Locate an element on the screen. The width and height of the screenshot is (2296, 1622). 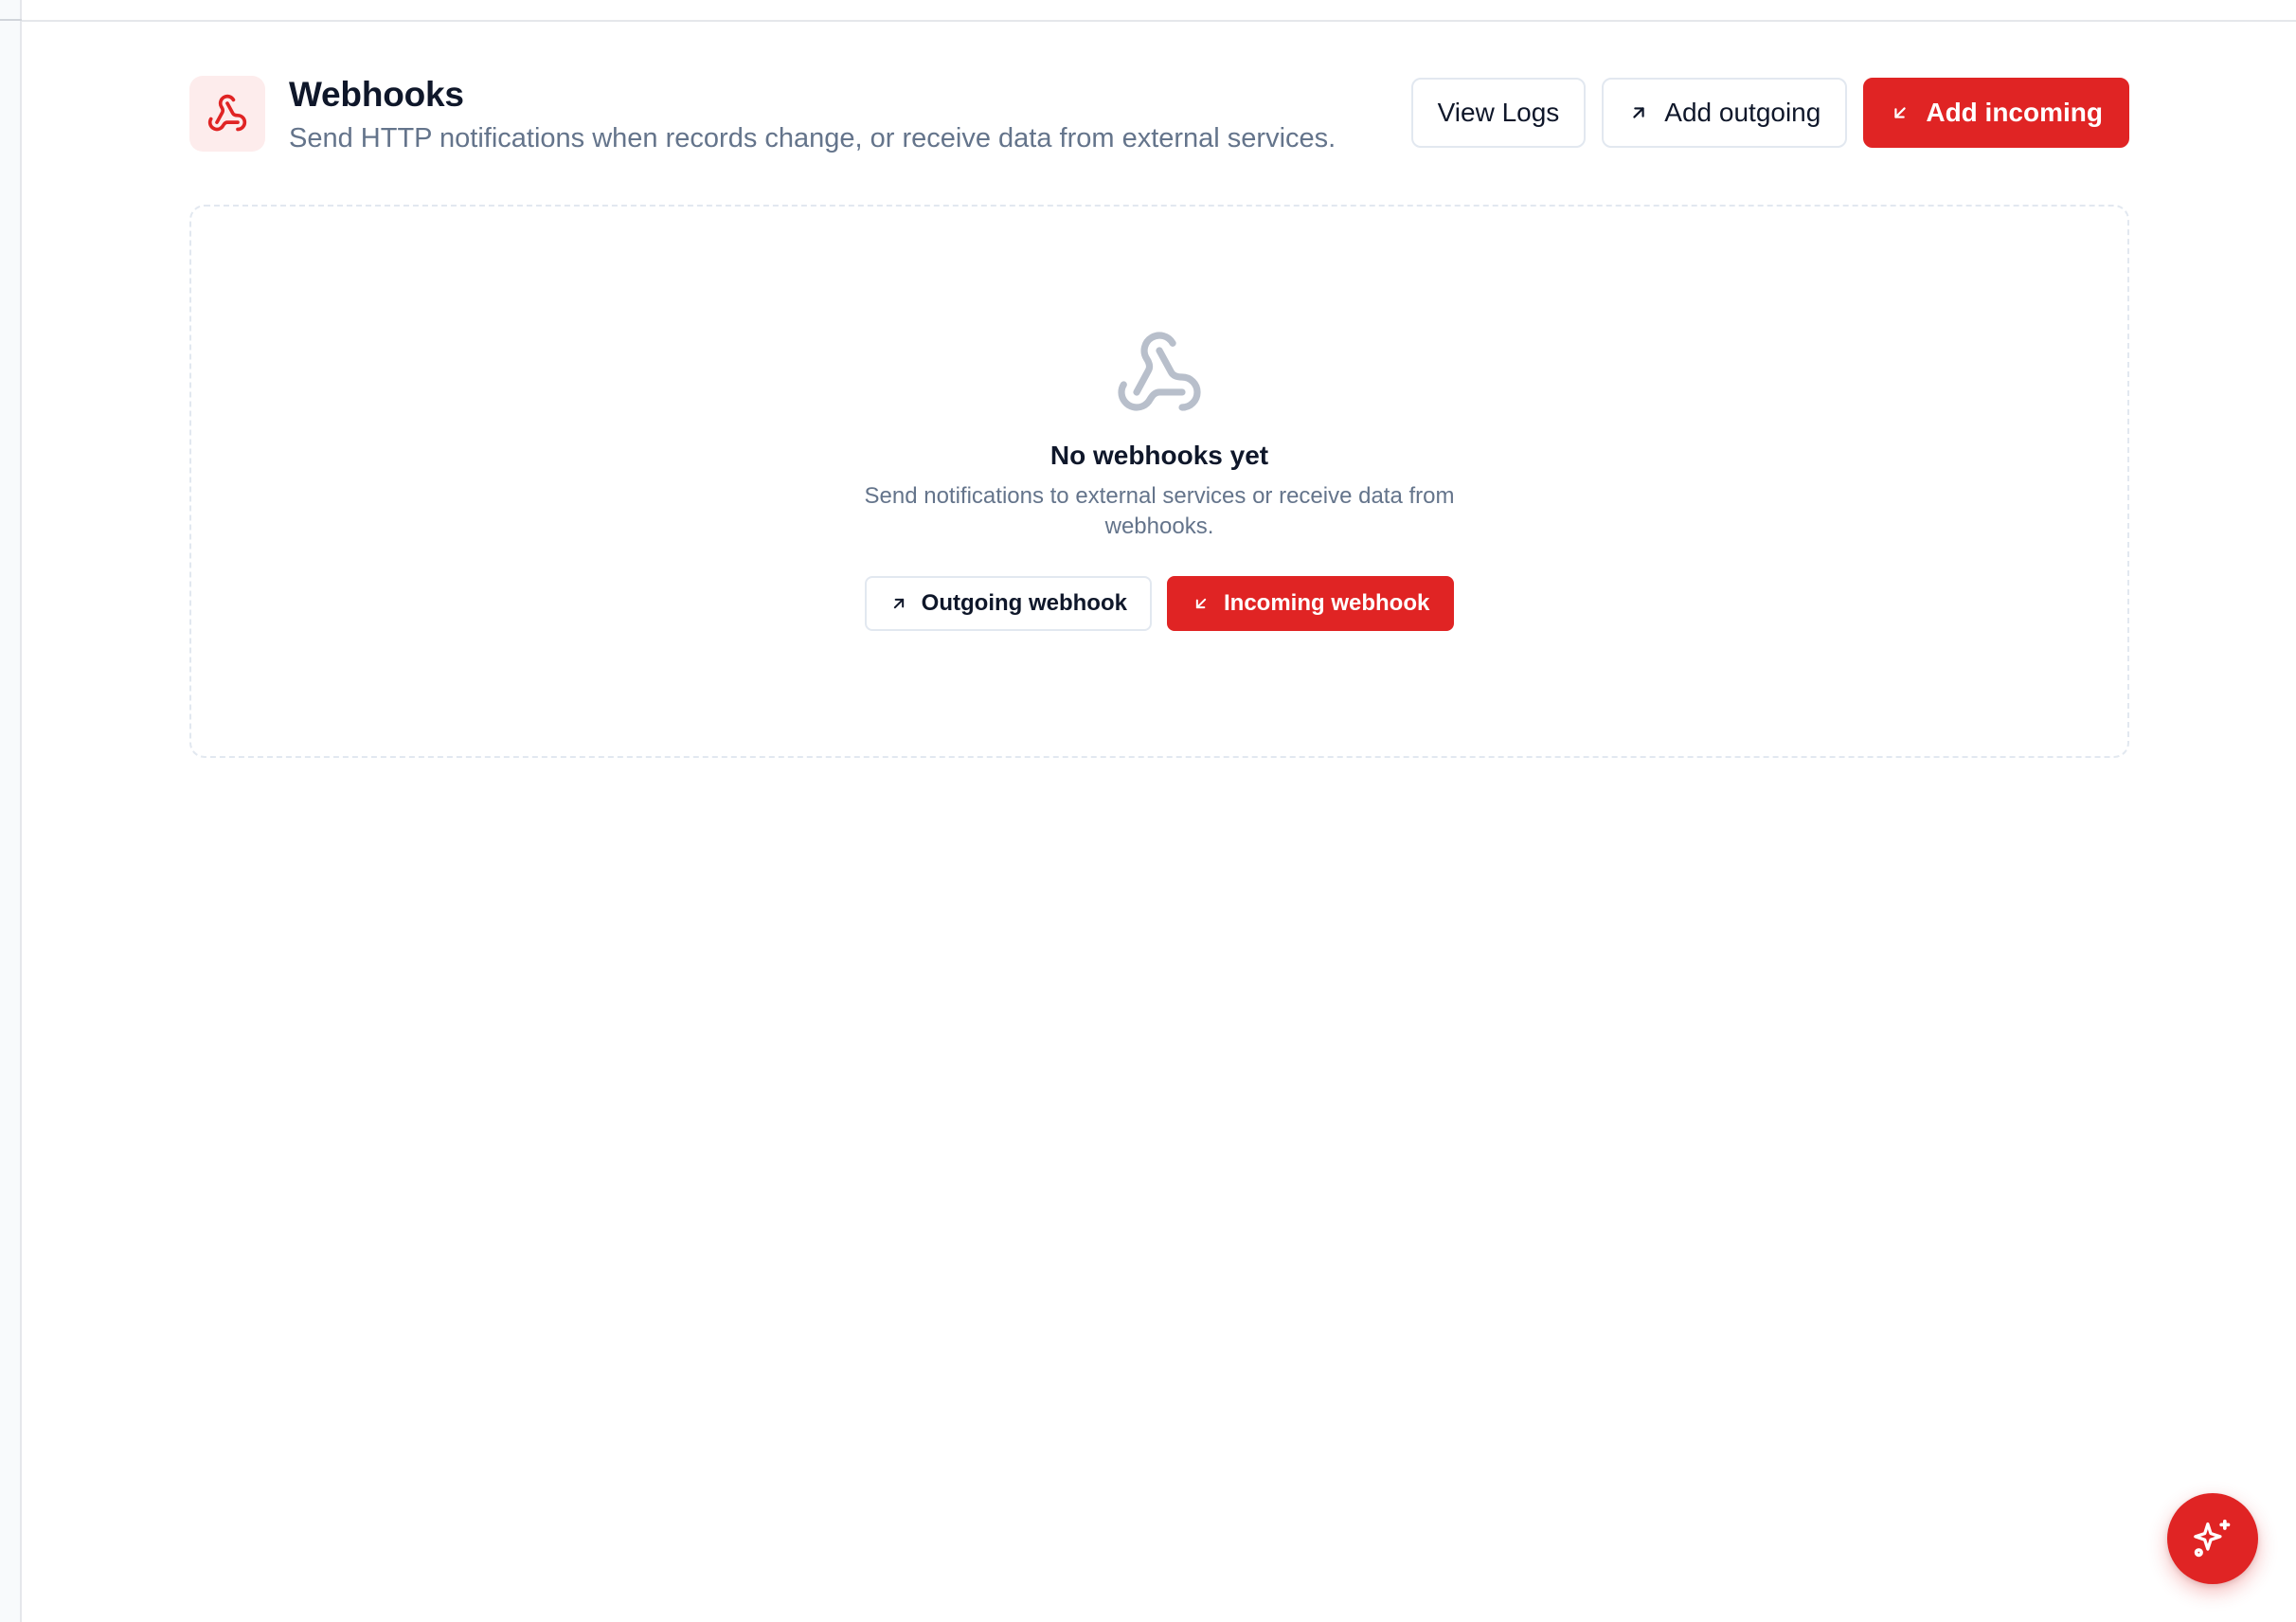
add-incoming-button: Add incoming is located at coordinates (1996, 113).